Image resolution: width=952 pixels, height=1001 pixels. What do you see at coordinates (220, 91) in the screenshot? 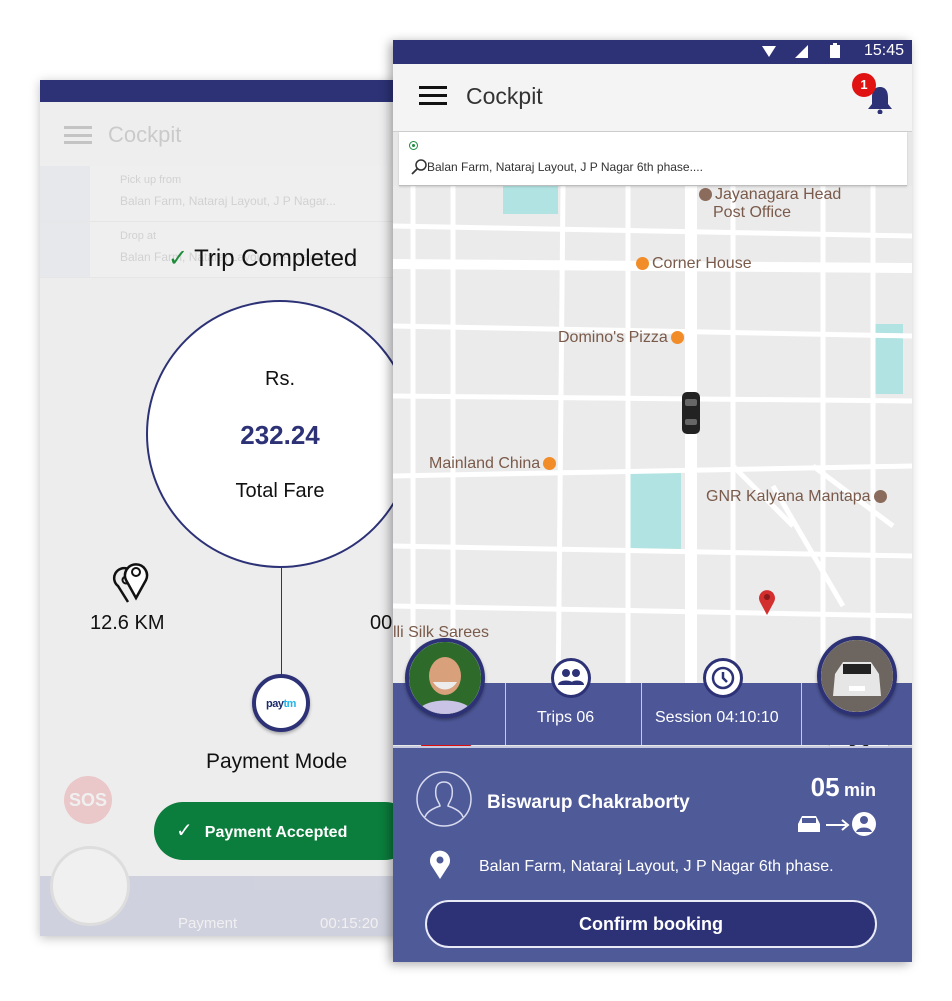
I see `status-bar` at bounding box center [220, 91].